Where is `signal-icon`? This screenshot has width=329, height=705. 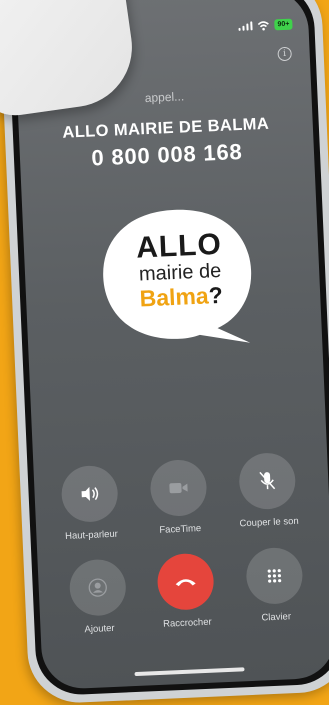
signal-icon is located at coordinates (245, 26).